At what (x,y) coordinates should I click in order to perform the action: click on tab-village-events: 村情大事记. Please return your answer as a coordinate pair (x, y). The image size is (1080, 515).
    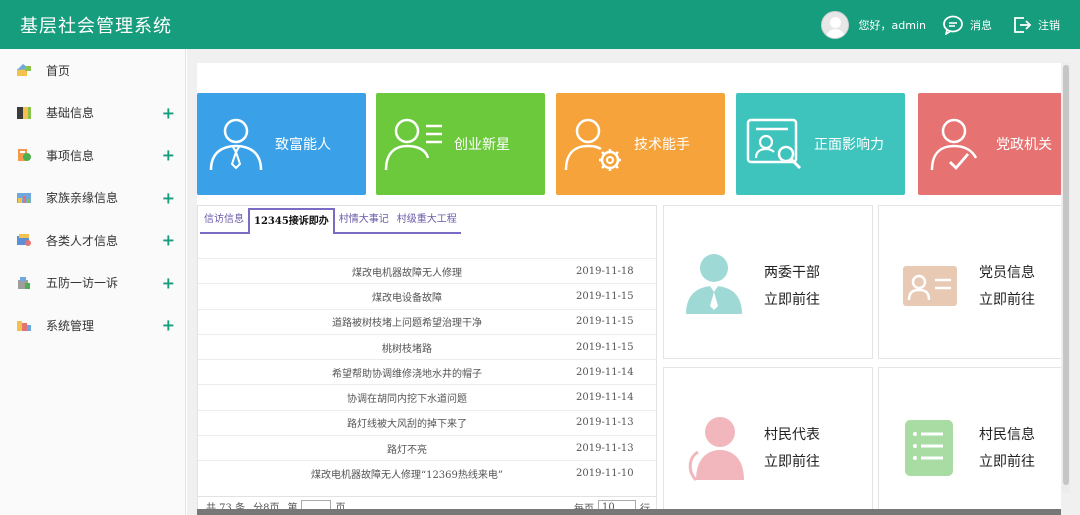
    Looking at the image, I should click on (364, 220).